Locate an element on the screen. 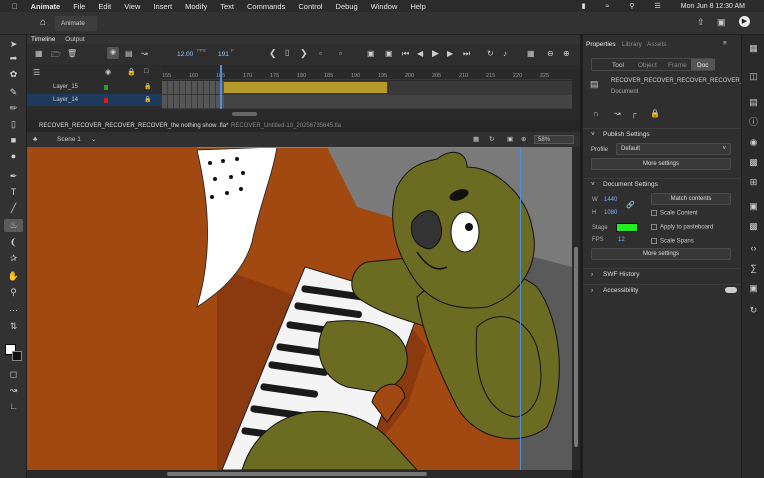 Image resolution: width=764 pixels, height=478 pixels. scene-panel-icon: ▣ is located at coordinates (753, 288).